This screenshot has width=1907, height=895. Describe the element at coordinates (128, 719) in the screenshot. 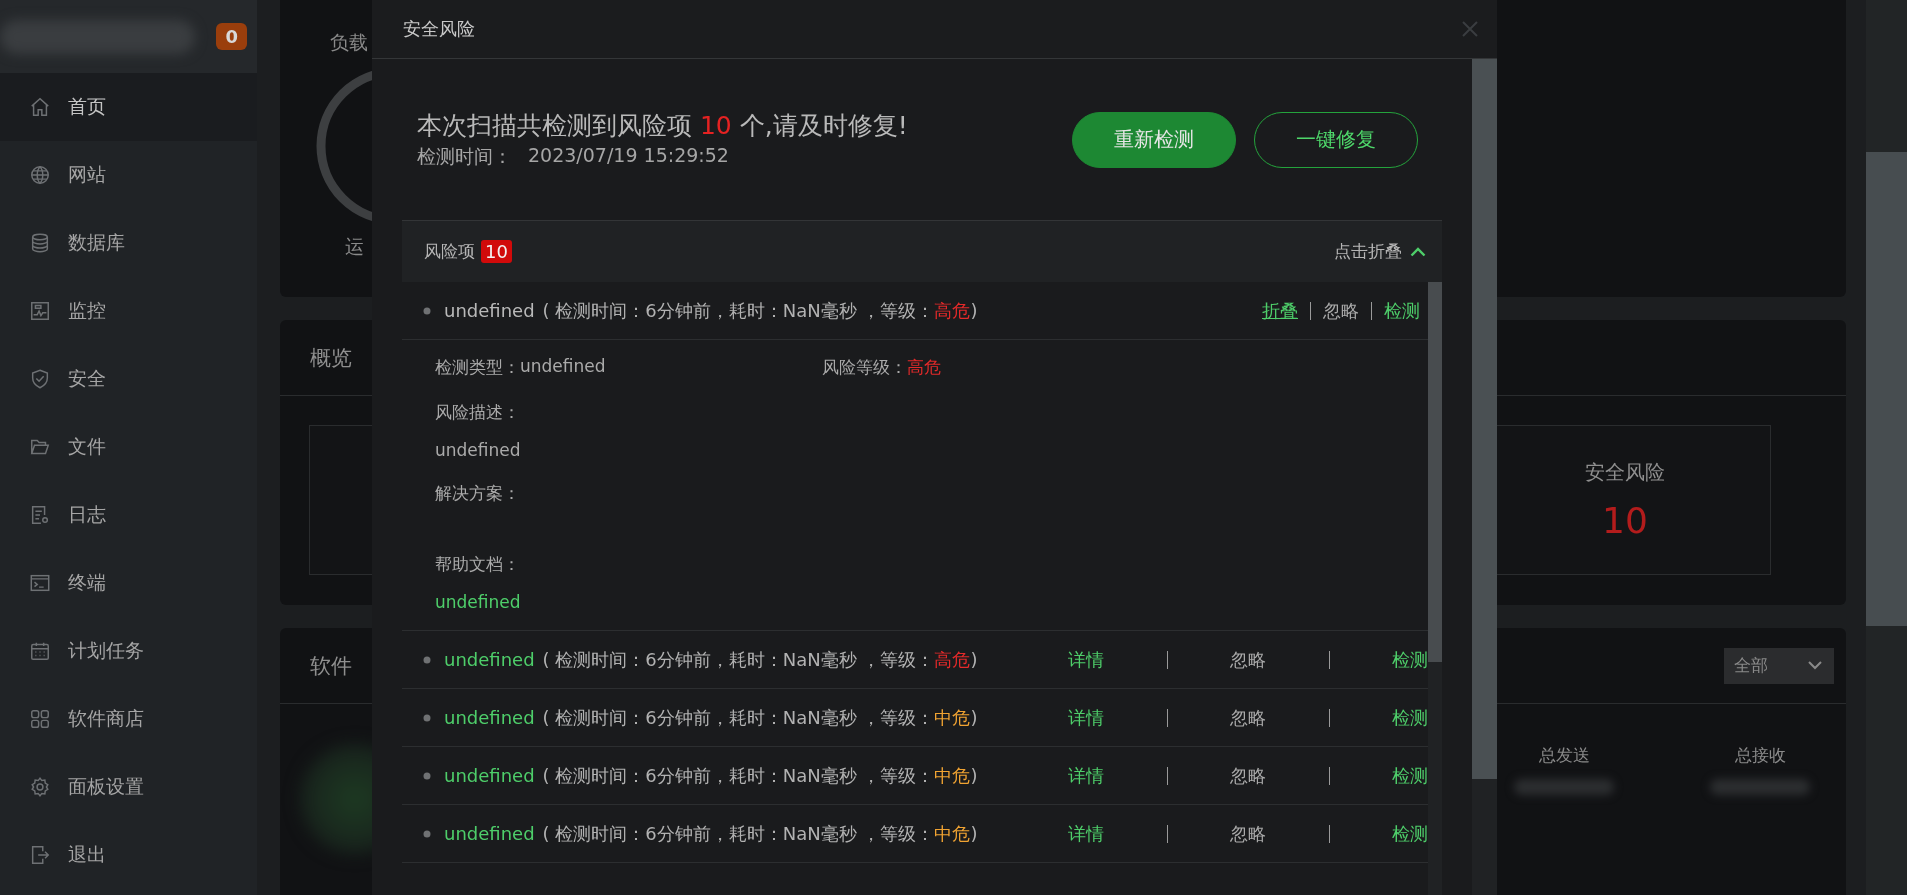

I see `sidebar-item: 软件商店` at that location.